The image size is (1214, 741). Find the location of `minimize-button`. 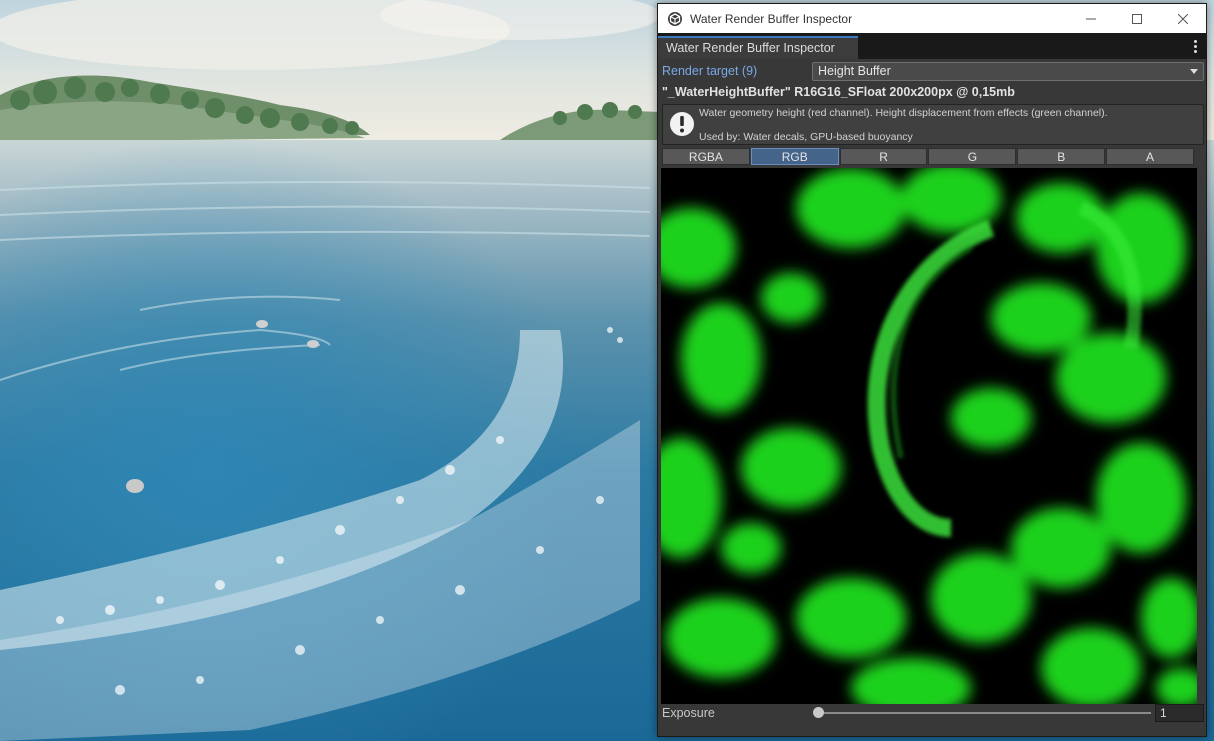

minimize-button is located at coordinates (1091, 18).